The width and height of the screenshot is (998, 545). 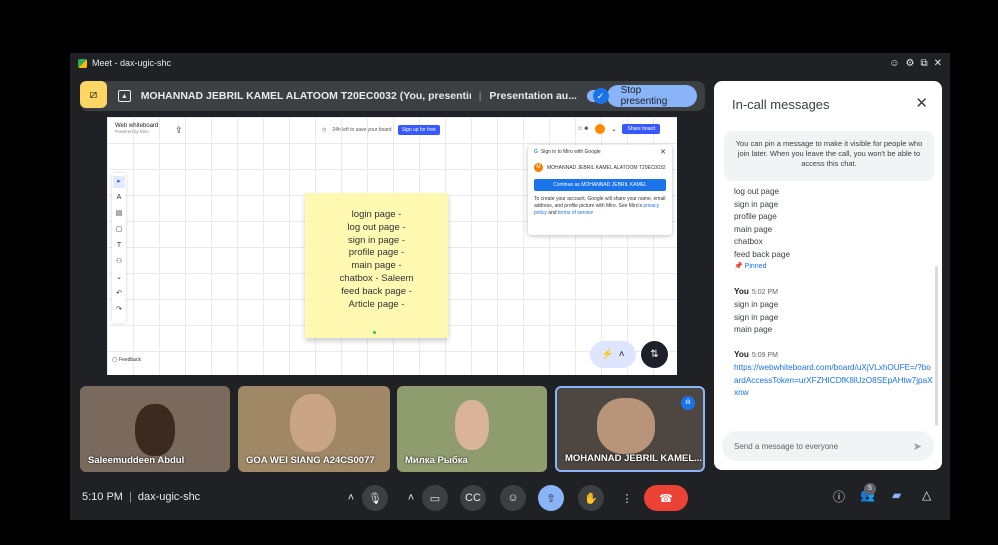 What do you see at coordinates (786, 446) in the screenshot?
I see `message-input-placeholder: Send a message to everyone` at bounding box center [786, 446].